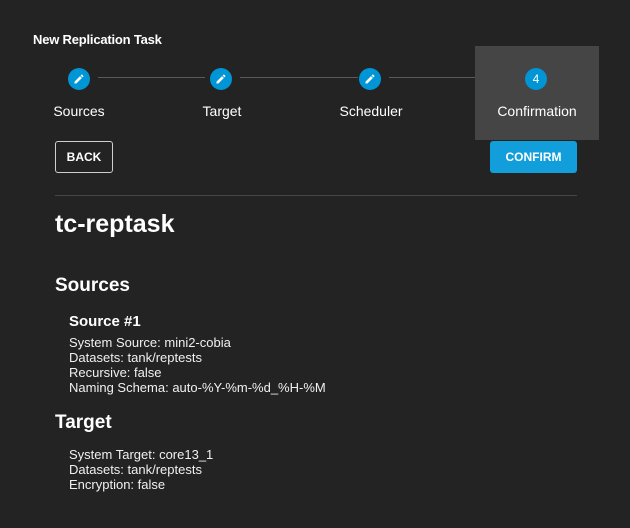 This screenshot has width=630, height=528. Describe the element at coordinates (197, 387) in the screenshot. I see `source-naming-schema: Naming Schema: auto-%Y-%m-%d_%H-%M` at that location.